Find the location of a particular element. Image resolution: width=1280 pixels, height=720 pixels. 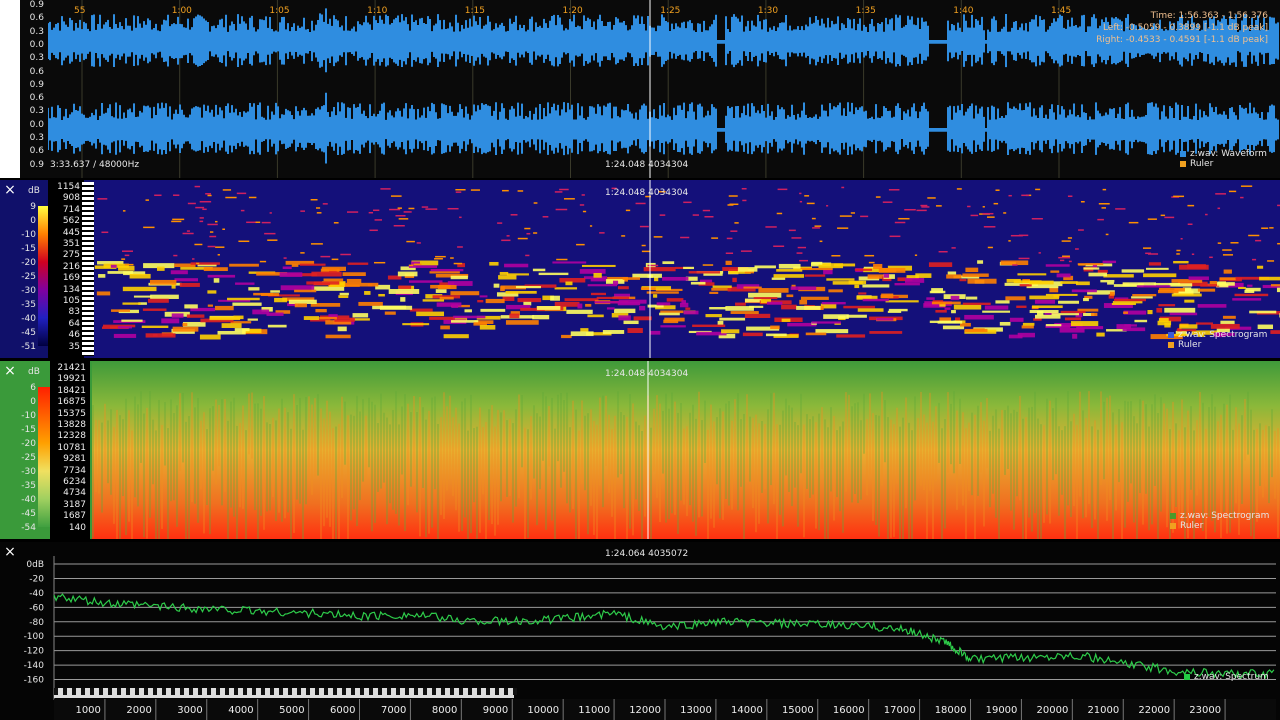

legend-label: z.wav: Waveform is located at coordinates (1228, 154).